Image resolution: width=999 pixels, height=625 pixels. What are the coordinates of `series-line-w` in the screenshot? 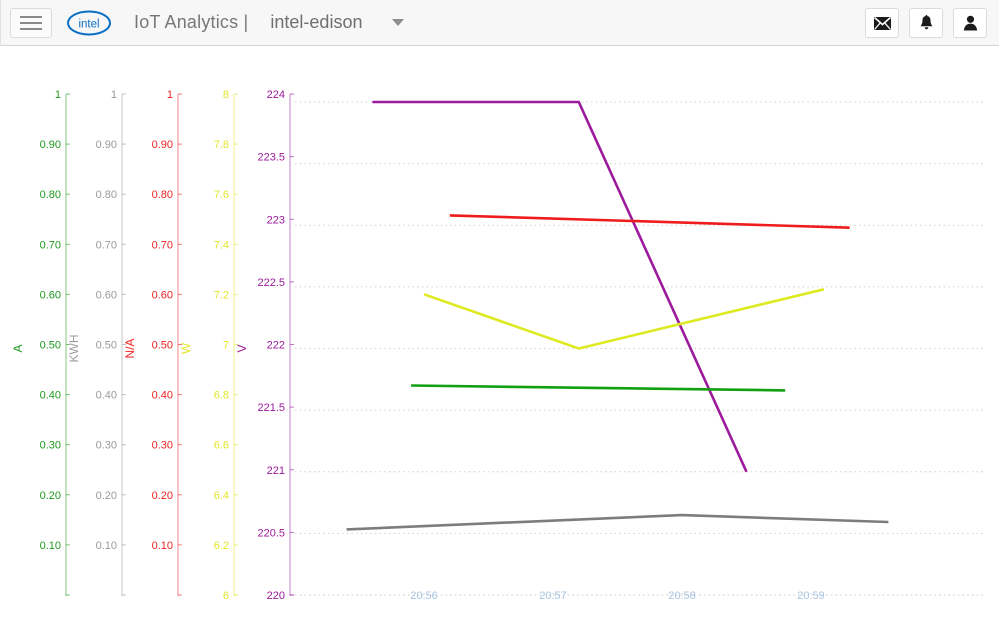 It's located at (624, 319).